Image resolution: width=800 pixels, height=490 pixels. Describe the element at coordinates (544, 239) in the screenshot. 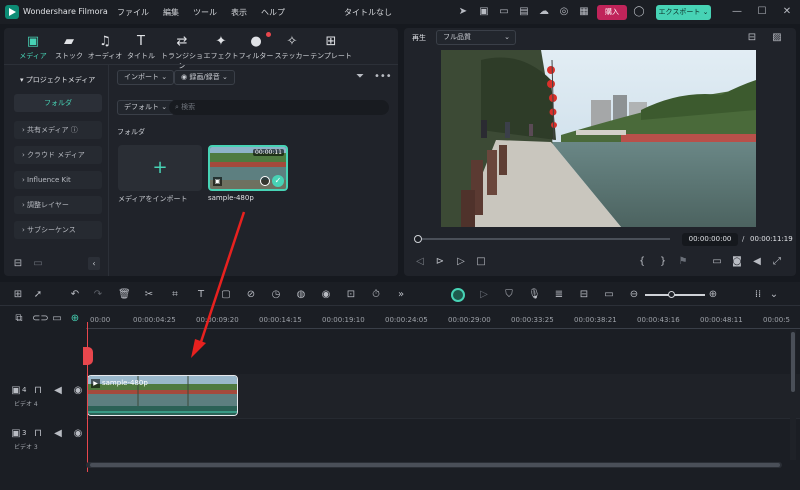

I see `preview-progress-track` at that location.